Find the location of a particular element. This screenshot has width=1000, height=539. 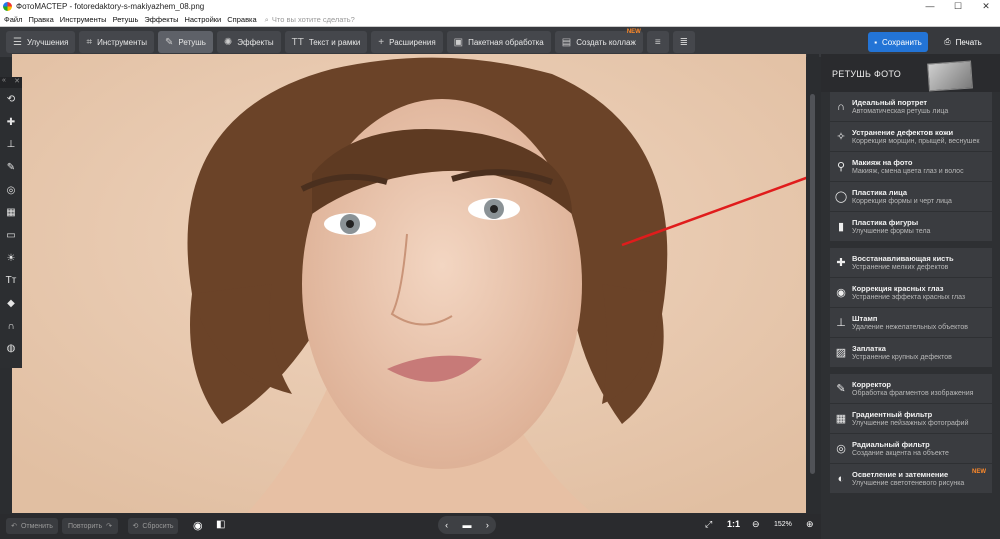

brush-tool-icon: ✎ is located at coordinates (11, 167).